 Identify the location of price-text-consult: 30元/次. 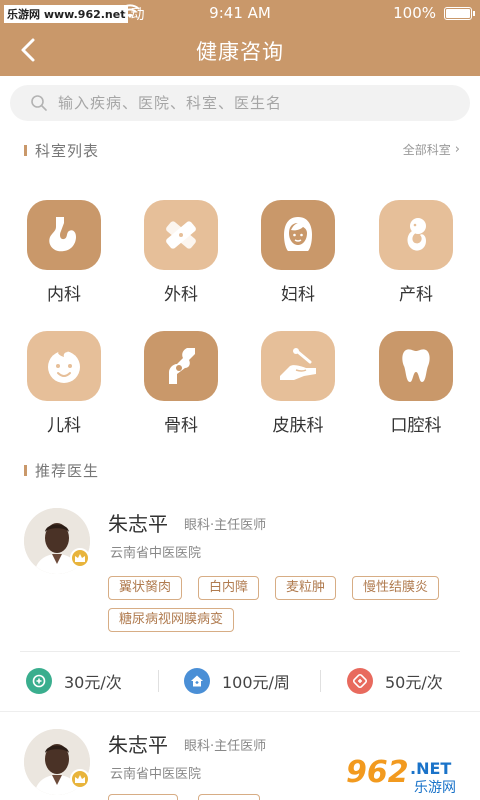
(74, 681).